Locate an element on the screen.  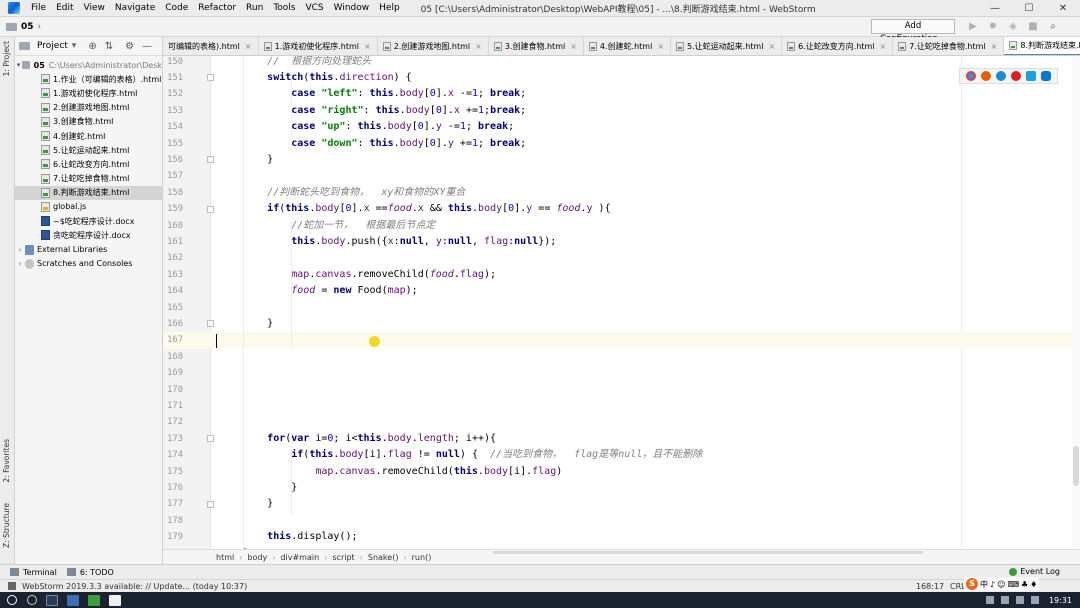
project-tool-button: 1: Project is located at coordinates (6, 58).